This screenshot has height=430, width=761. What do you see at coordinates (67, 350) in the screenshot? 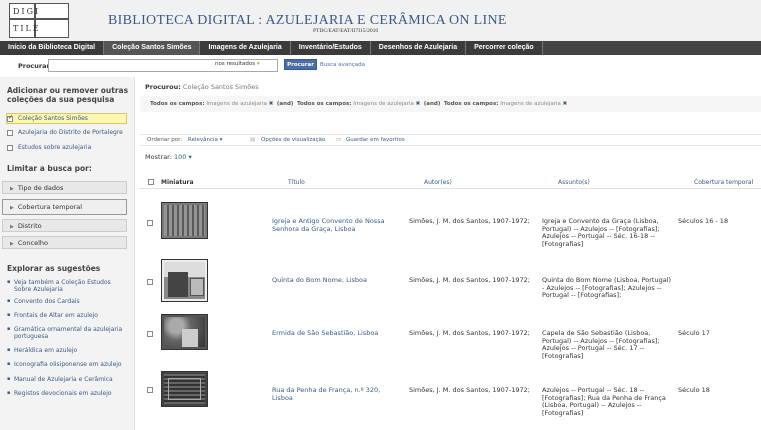
I see `suggestion-link: Heráldica em azulejo` at bounding box center [67, 350].